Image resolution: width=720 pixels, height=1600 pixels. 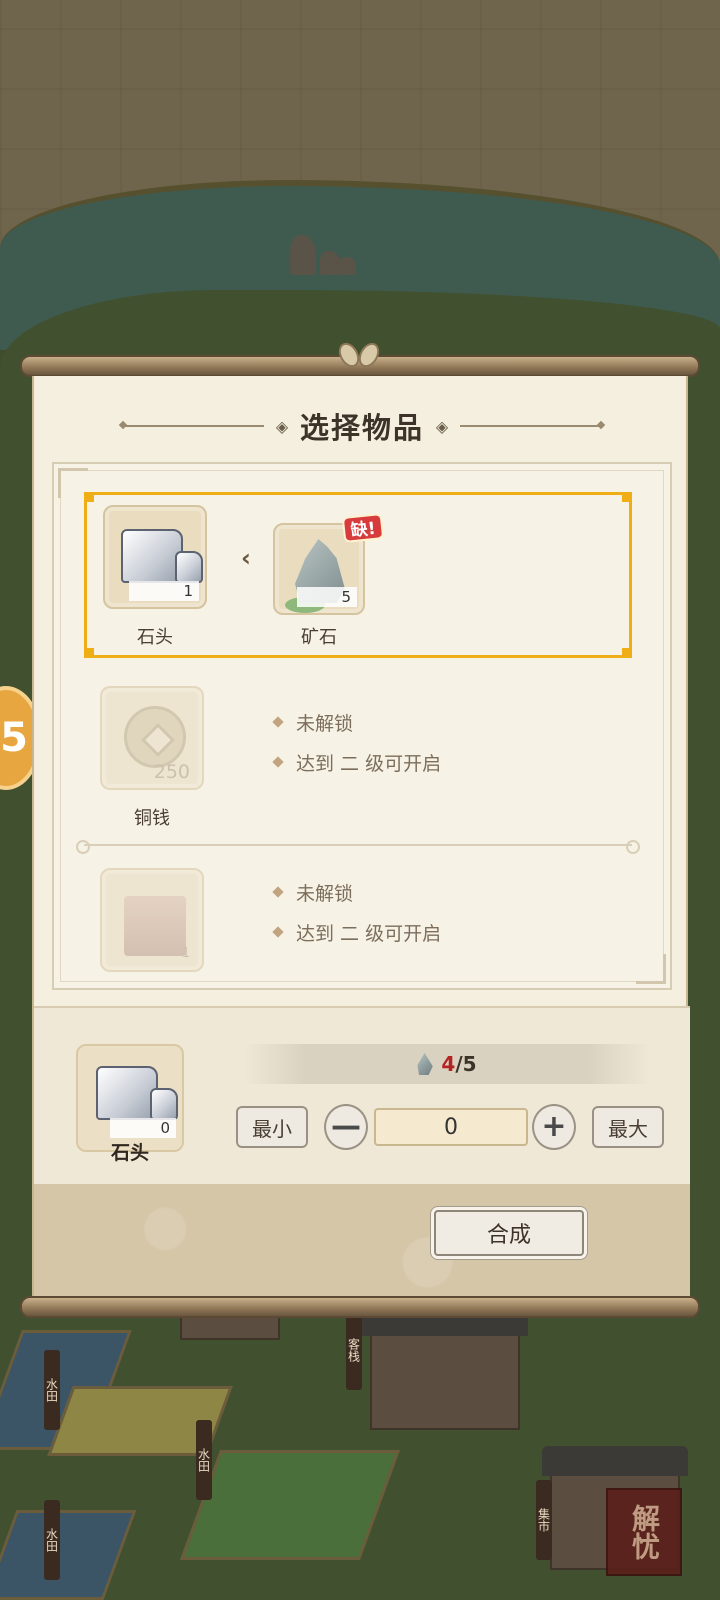 I want to click on sign-market: 集市, so click(x=544, y=1520).